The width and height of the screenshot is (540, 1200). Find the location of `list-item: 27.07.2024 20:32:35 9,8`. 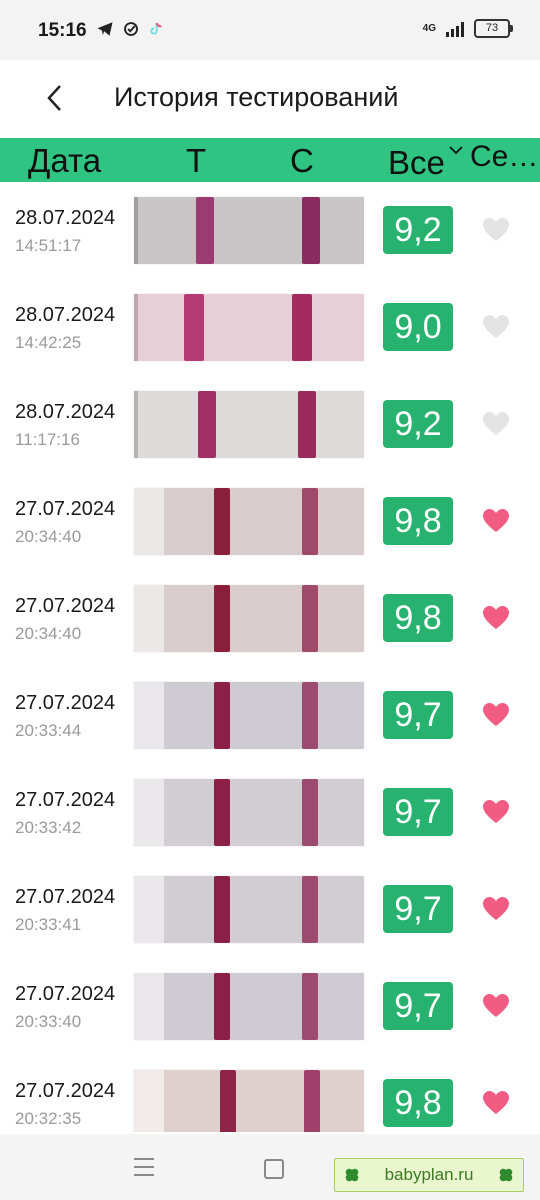

list-item: 27.07.2024 20:32:35 9,8 is located at coordinates (270, 1093).